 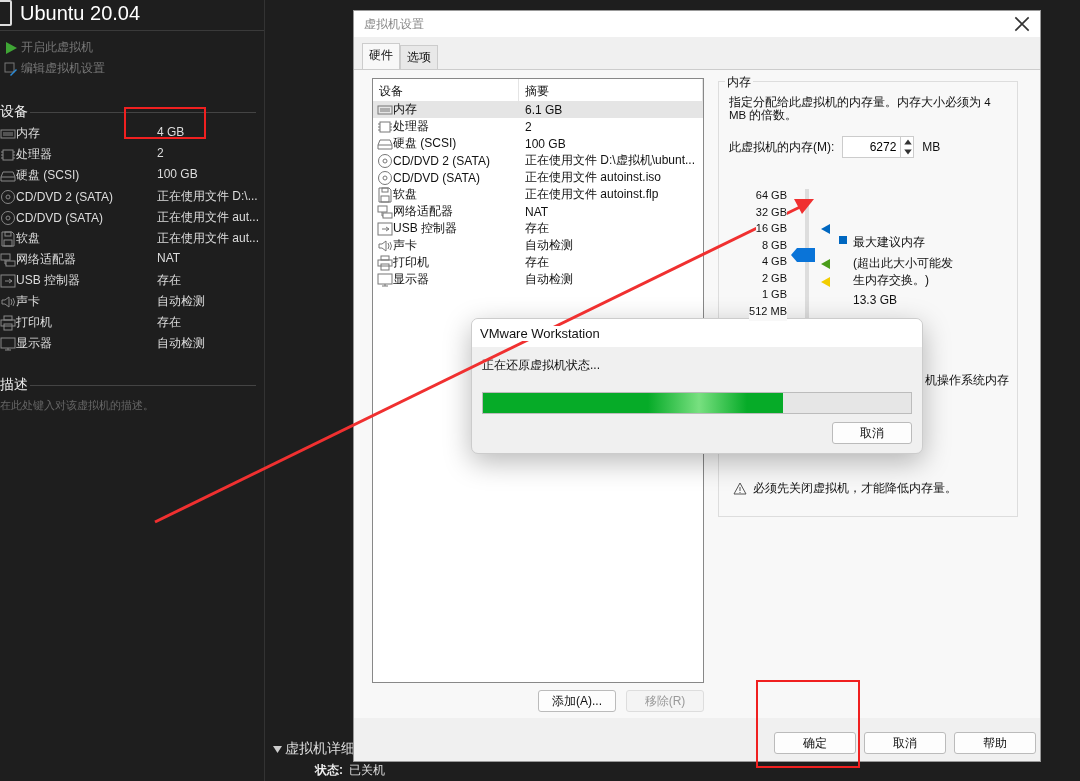 I want to click on play-icon, so click(x=11, y=47).